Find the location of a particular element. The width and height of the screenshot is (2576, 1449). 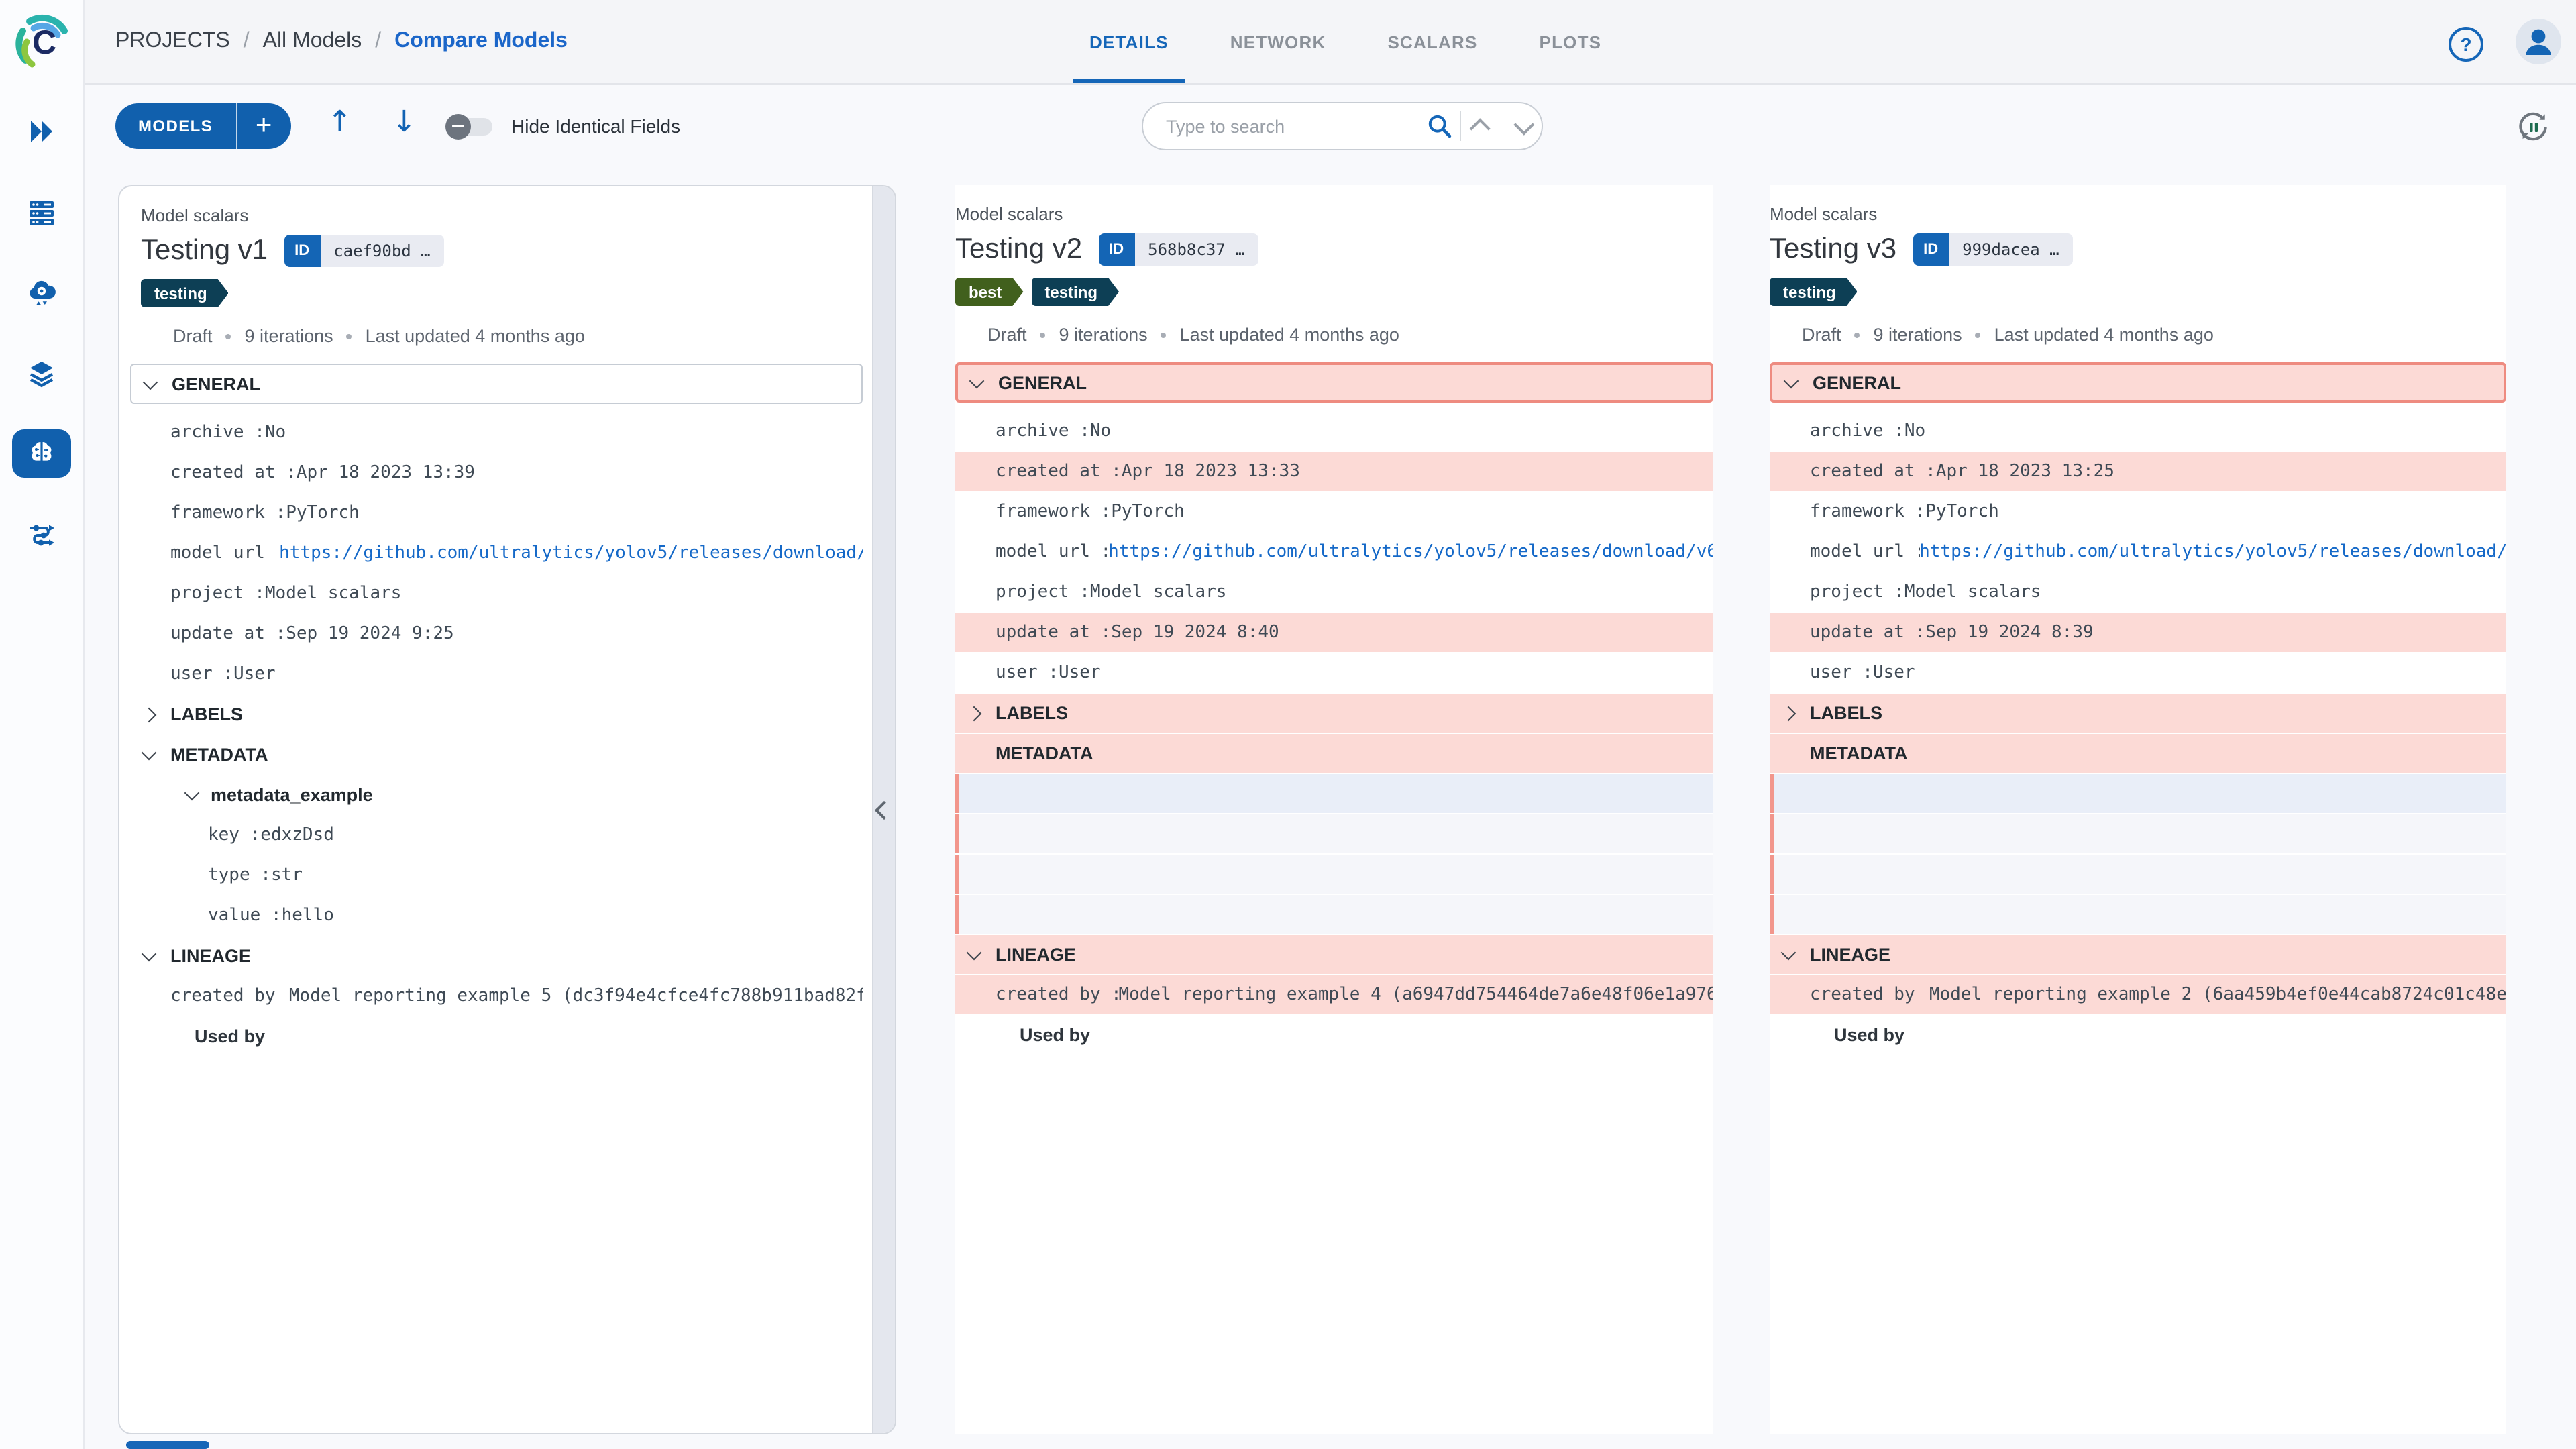

scroll-down-button: ↓ is located at coordinates (404, 123).